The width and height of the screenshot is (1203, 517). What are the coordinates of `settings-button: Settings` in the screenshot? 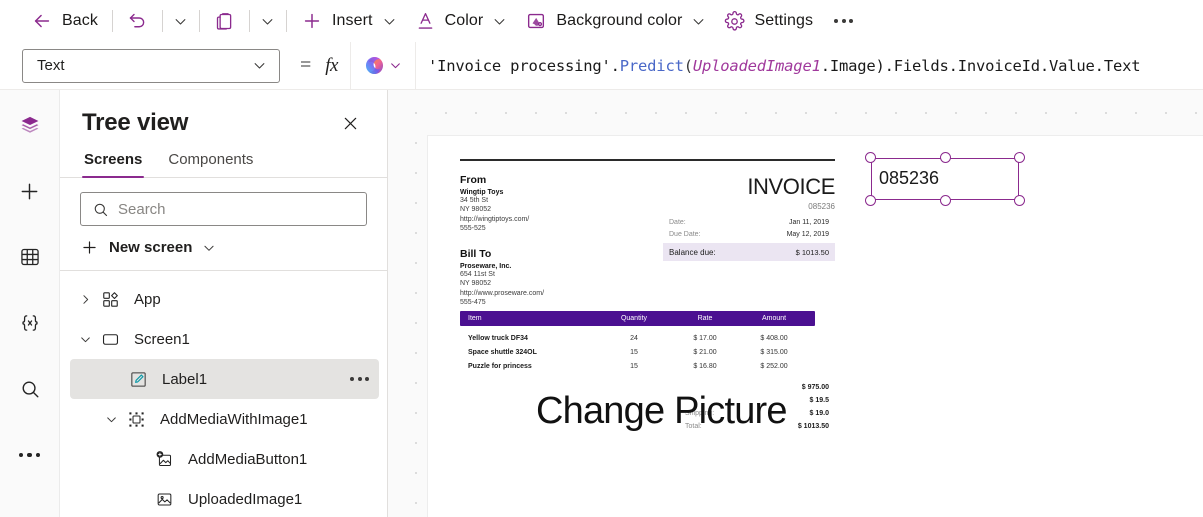 It's located at (768, 21).